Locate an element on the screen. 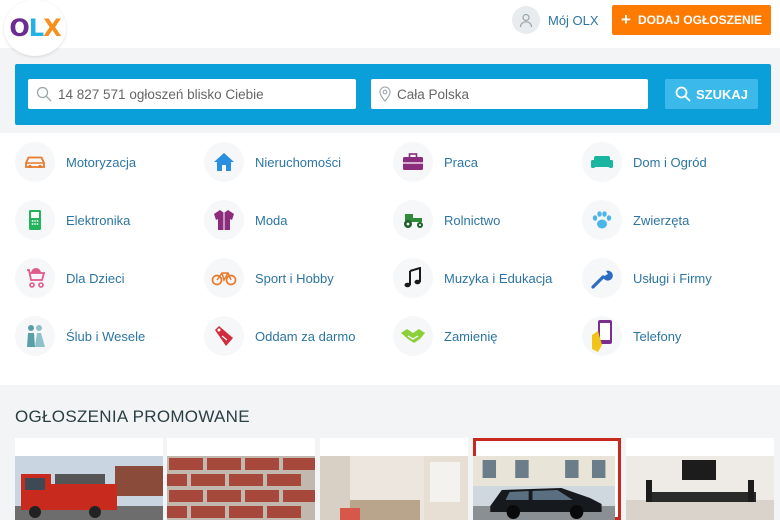  location-input is located at coordinates (522, 94).